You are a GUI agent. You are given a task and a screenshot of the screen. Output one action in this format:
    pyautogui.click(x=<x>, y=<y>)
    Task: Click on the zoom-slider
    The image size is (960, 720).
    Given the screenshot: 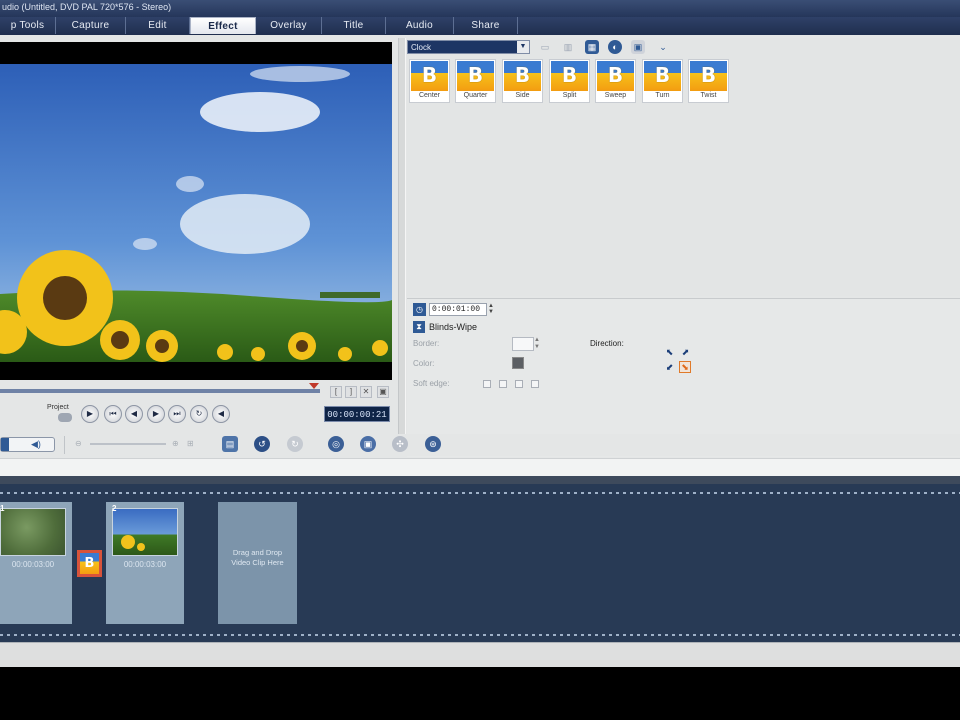 What is the action you would take?
    pyautogui.click(x=128, y=444)
    